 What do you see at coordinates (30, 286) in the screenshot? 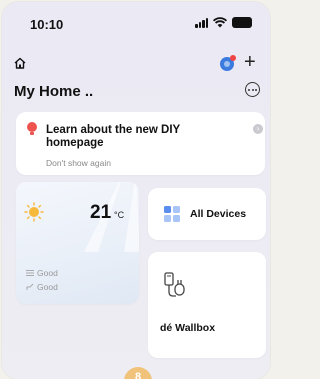
I see `humidity-icon` at bounding box center [30, 286].